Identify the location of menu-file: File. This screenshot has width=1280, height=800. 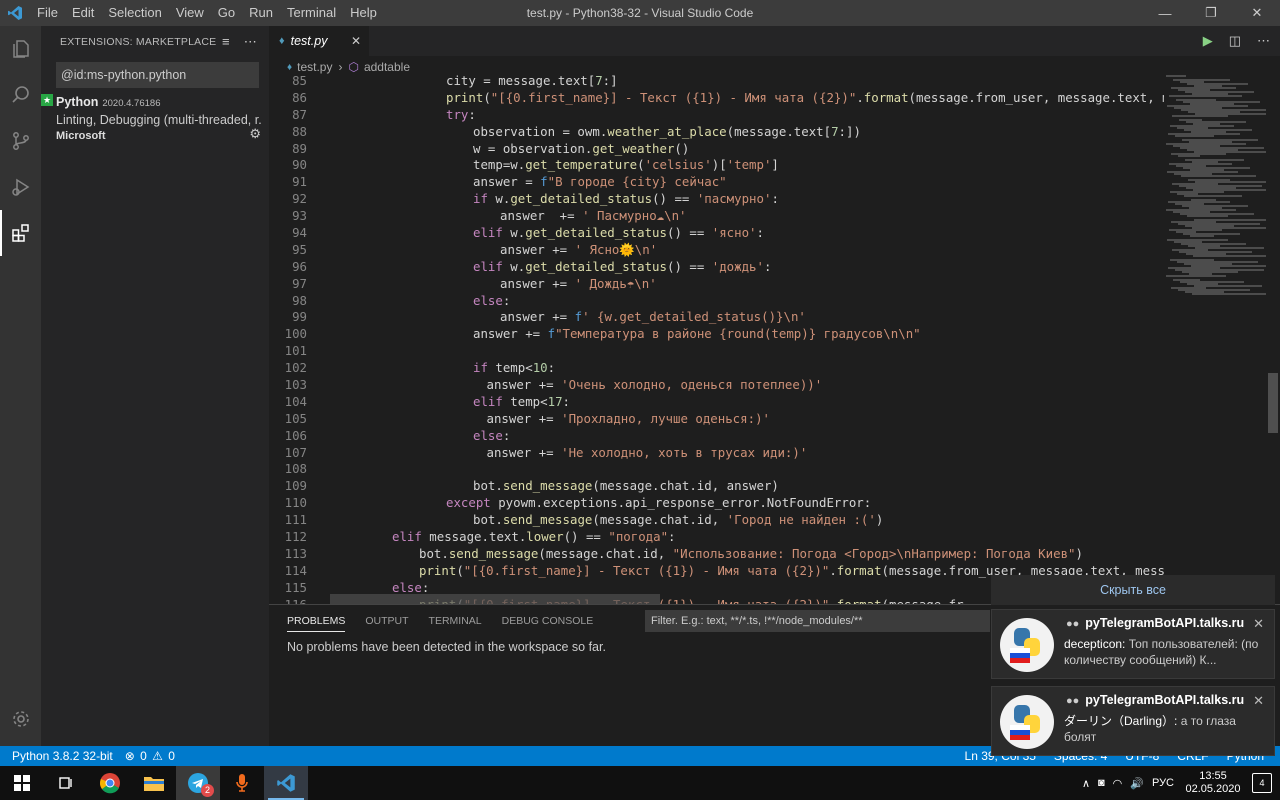
(47, 13).